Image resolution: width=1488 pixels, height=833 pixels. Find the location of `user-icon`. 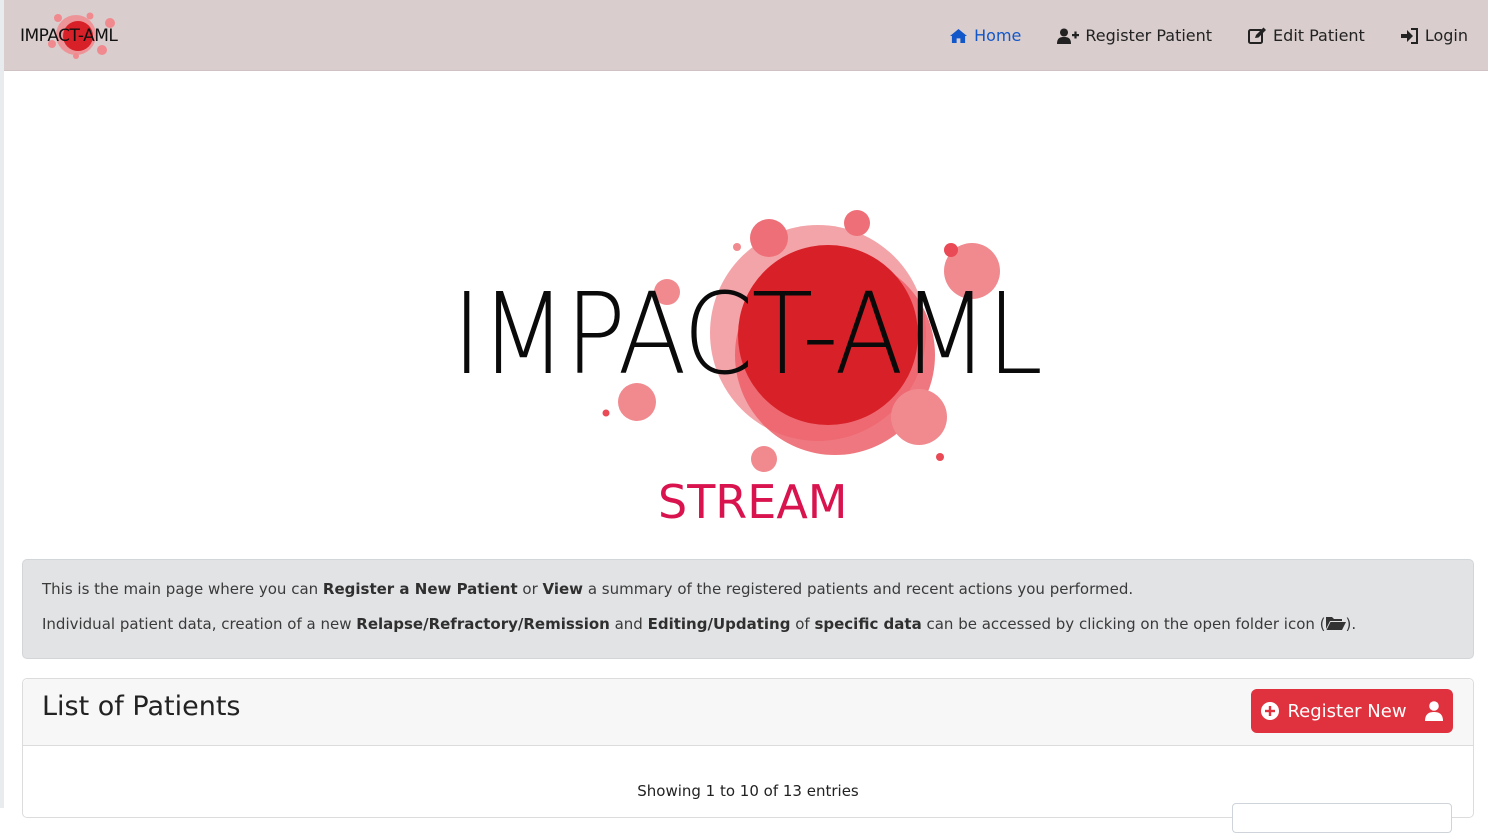

user-icon is located at coordinates (1433, 711).